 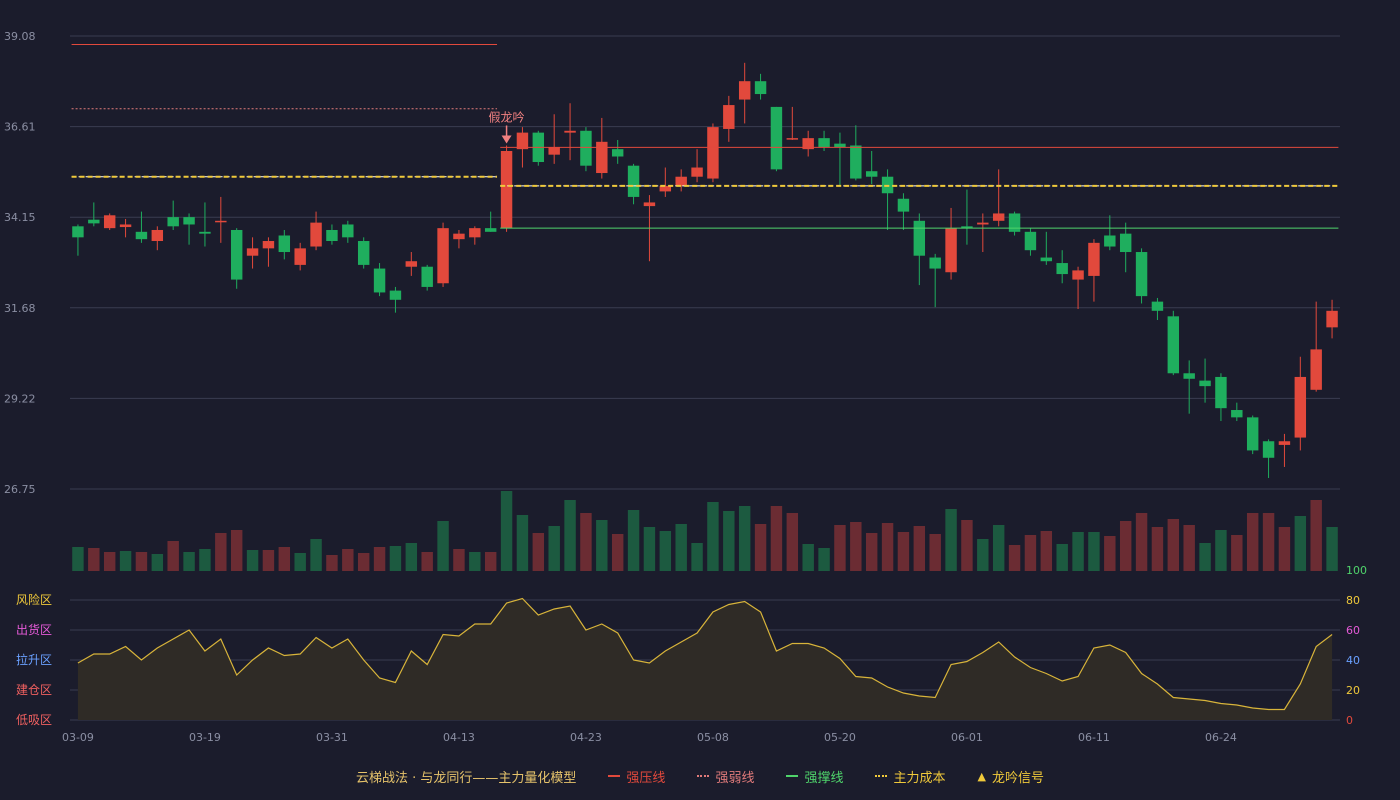 I want to click on legend-item-dragon-signal: ▲ 龙吟信号, so click(x=1010, y=776).